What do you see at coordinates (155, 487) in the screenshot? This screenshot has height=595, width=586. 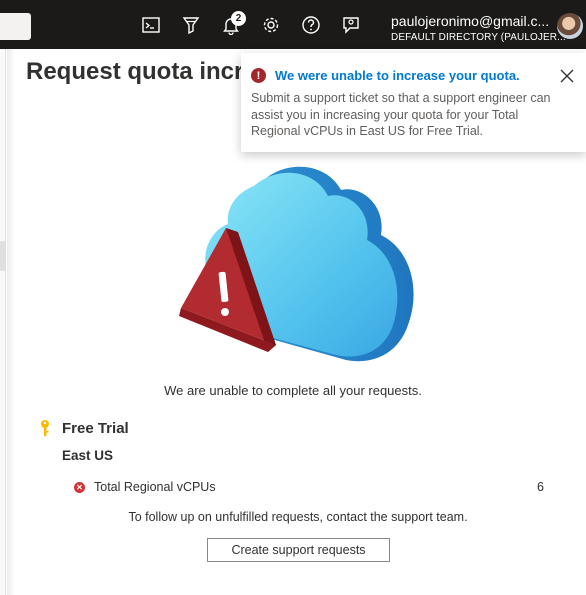 I see `quota-name: Total Regional vCPUs` at bounding box center [155, 487].